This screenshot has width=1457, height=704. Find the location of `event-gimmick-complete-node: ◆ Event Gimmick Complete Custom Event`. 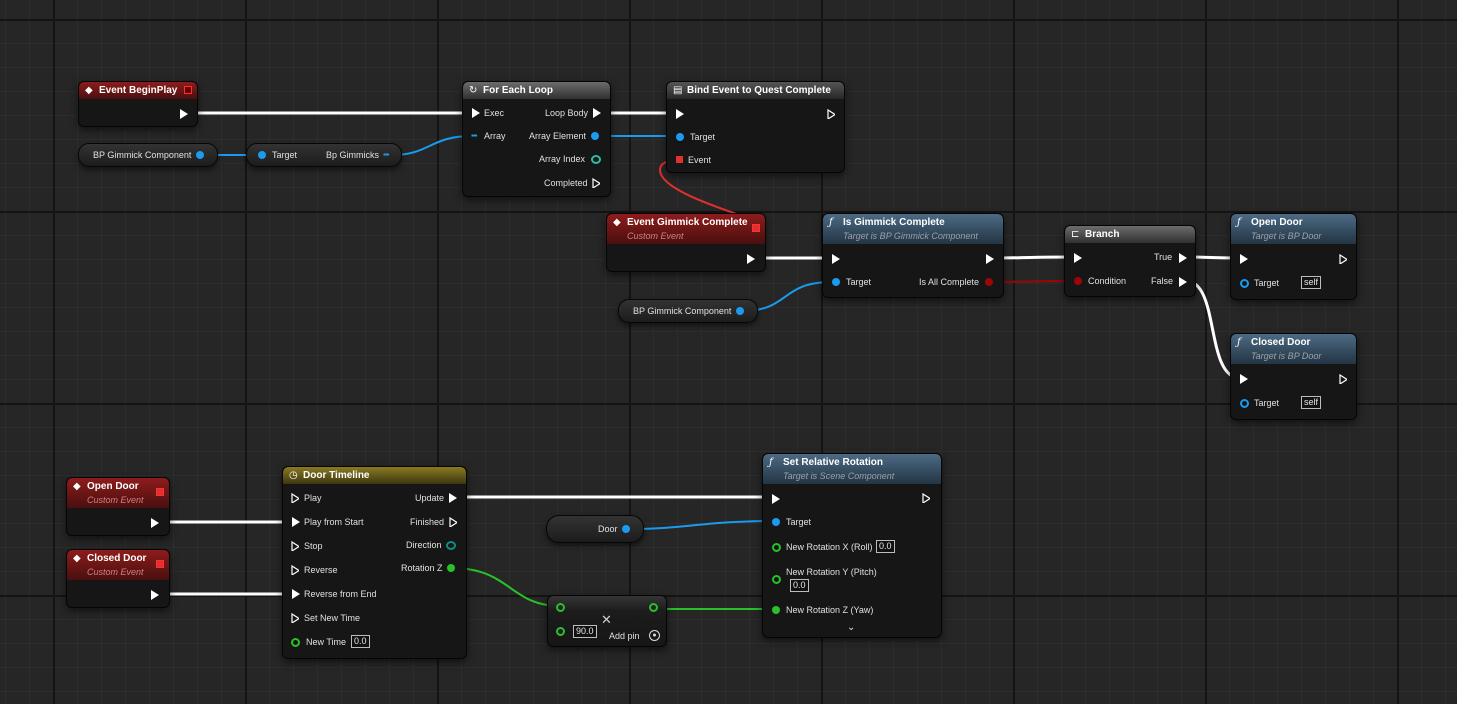

event-gimmick-complete-node: ◆ Event Gimmick Complete Custom Event is located at coordinates (686, 242).